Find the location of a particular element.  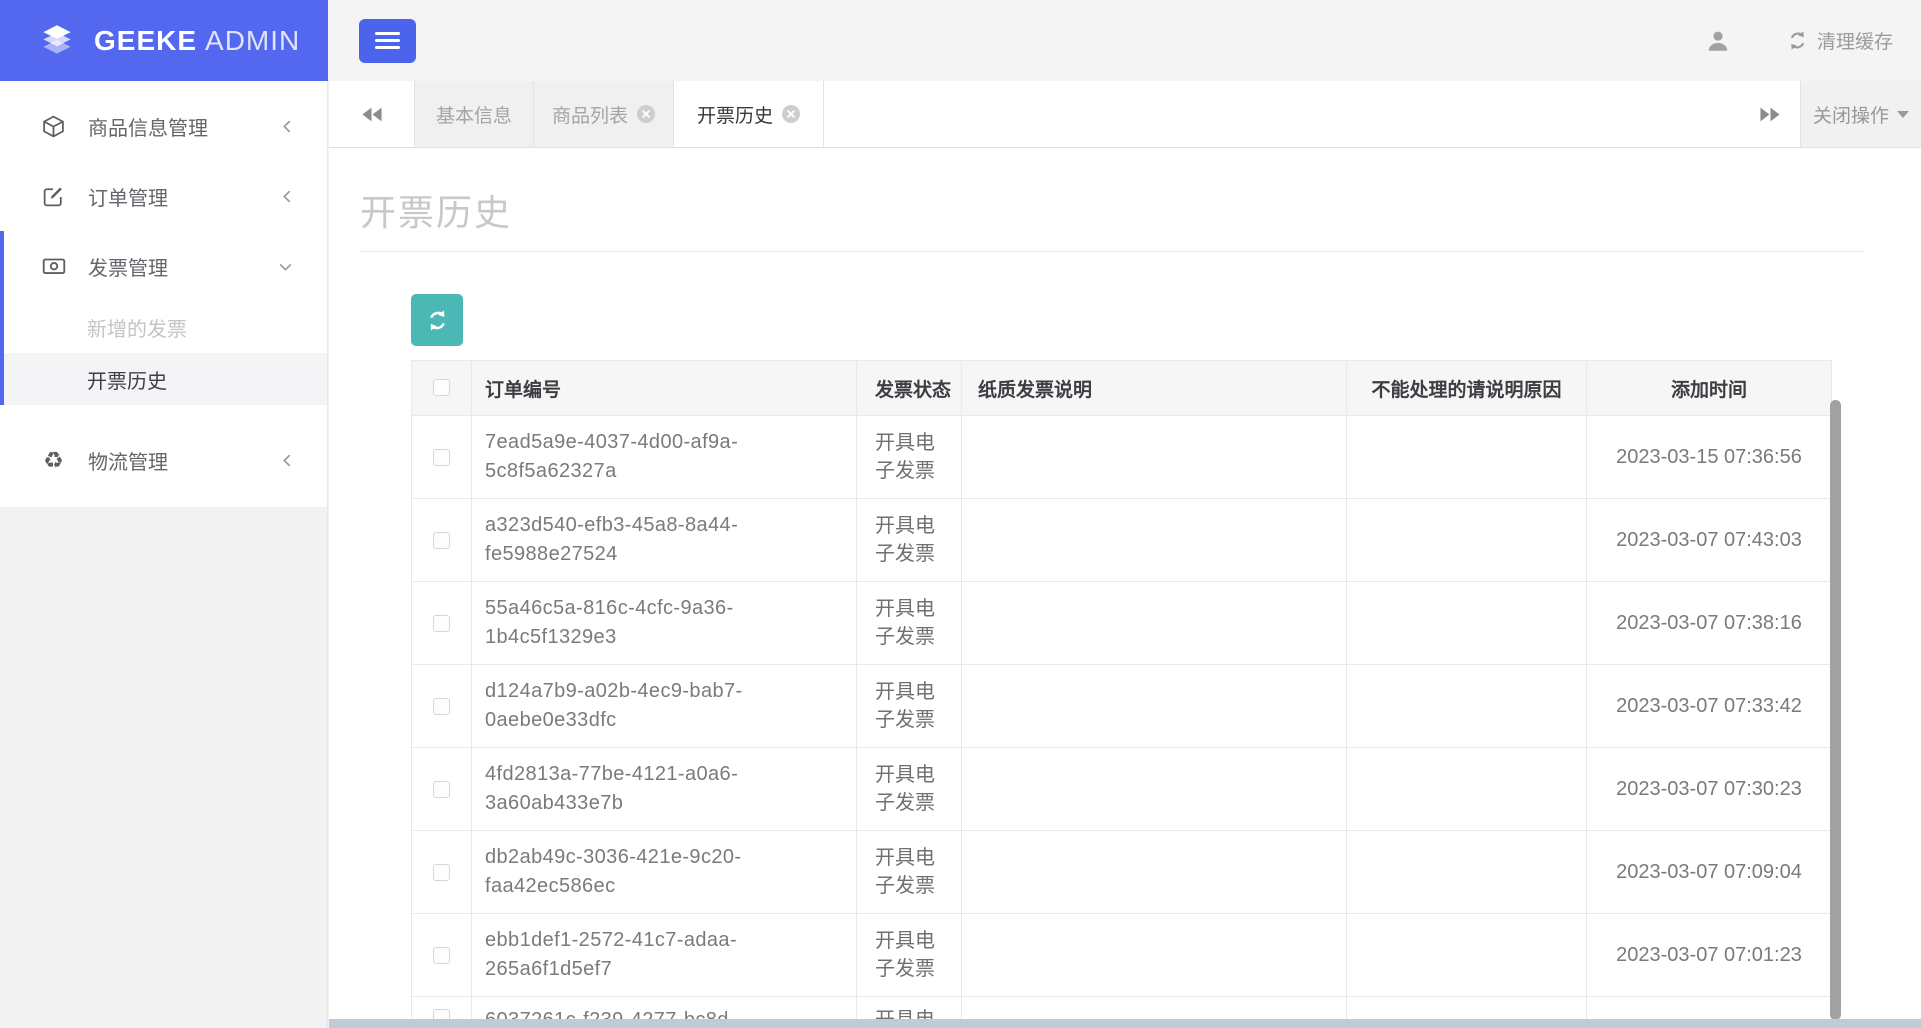

order-id-text: 55a46c5a-816c-4cfc-9a36-1b4c5f1329e3 is located at coordinates (609, 622).